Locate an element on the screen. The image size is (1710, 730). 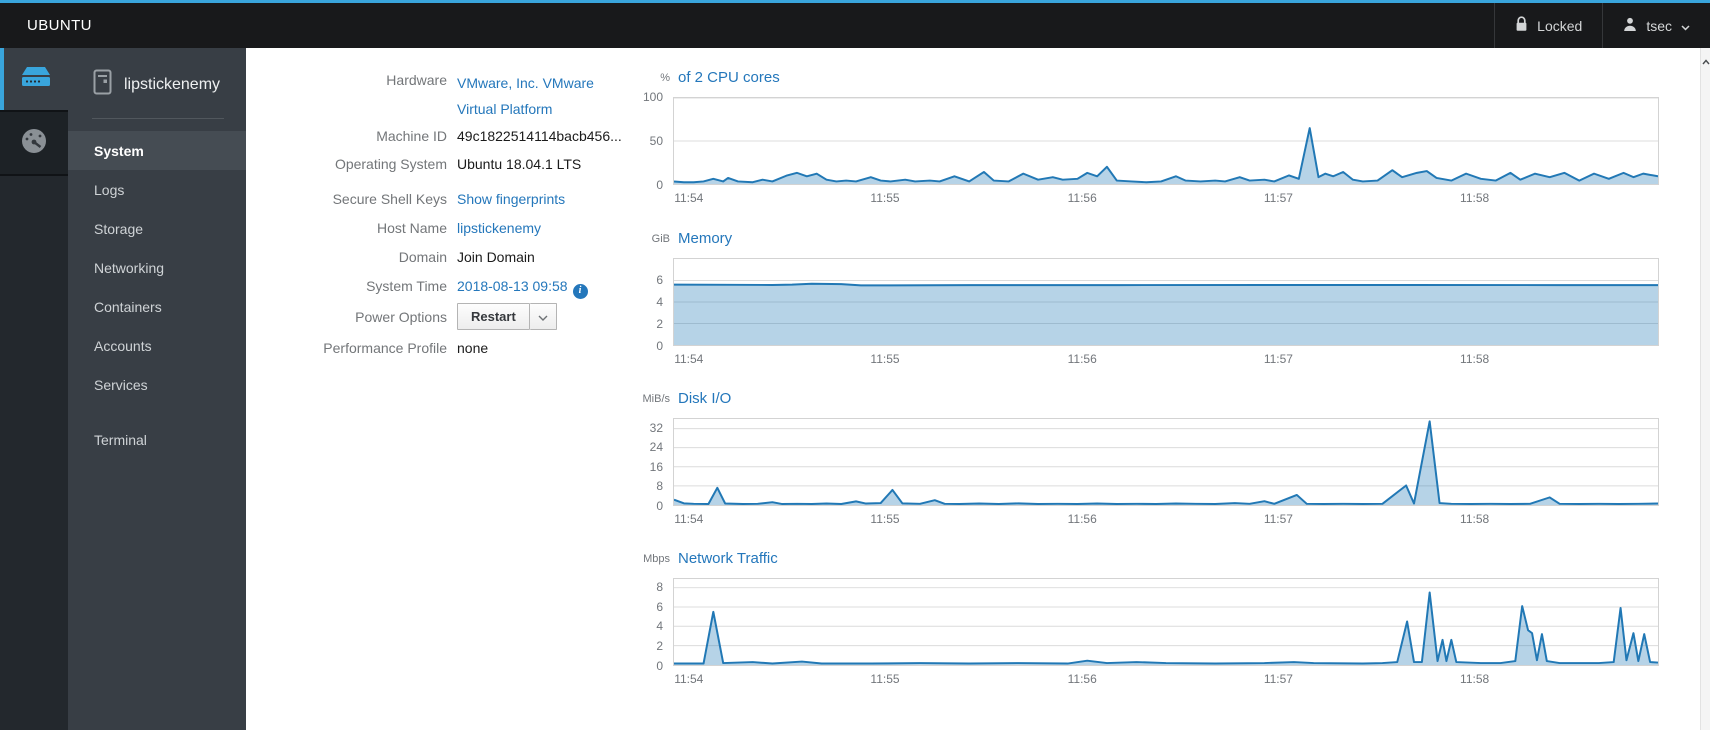
sidebar-item-logs: Logs is located at coordinates (157, 189).